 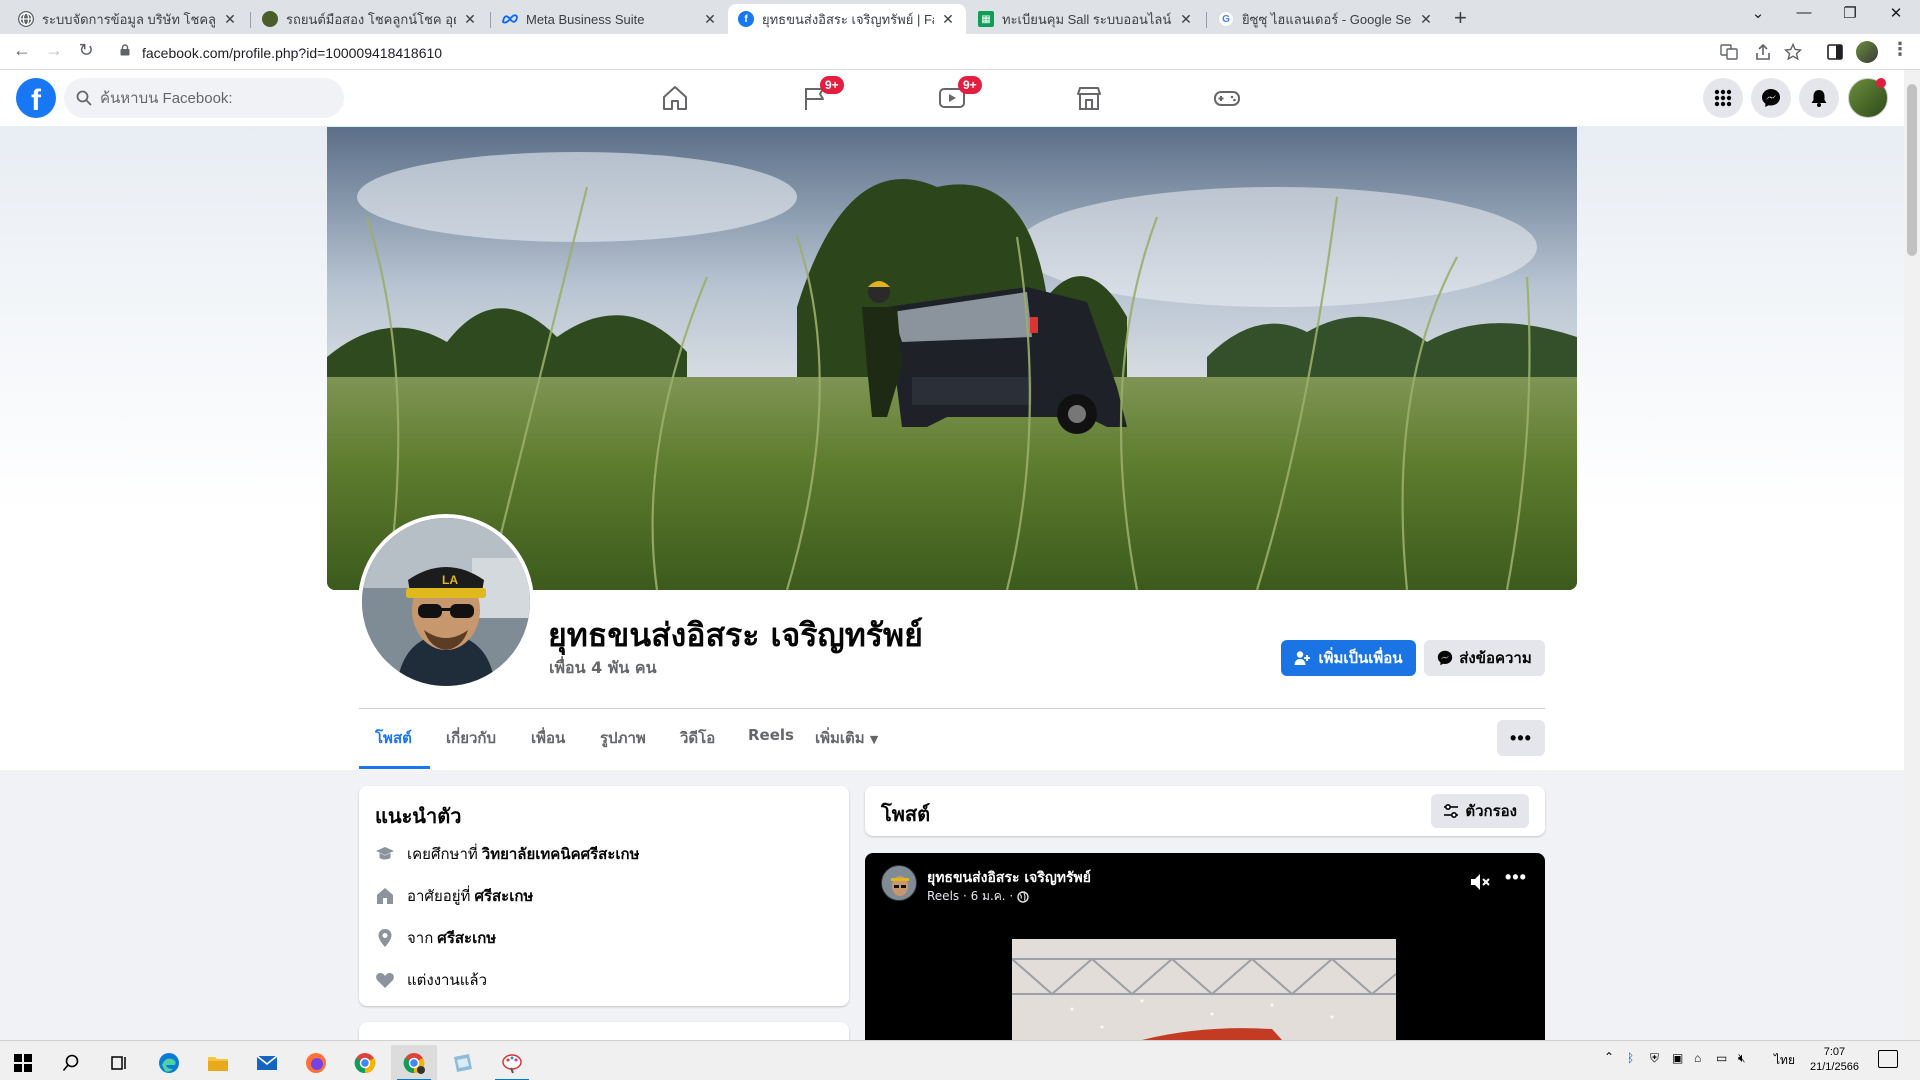 What do you see at coordinates (23, 1062) in the screenshot?
I see `start-button` at bounding box center [23, 1062].